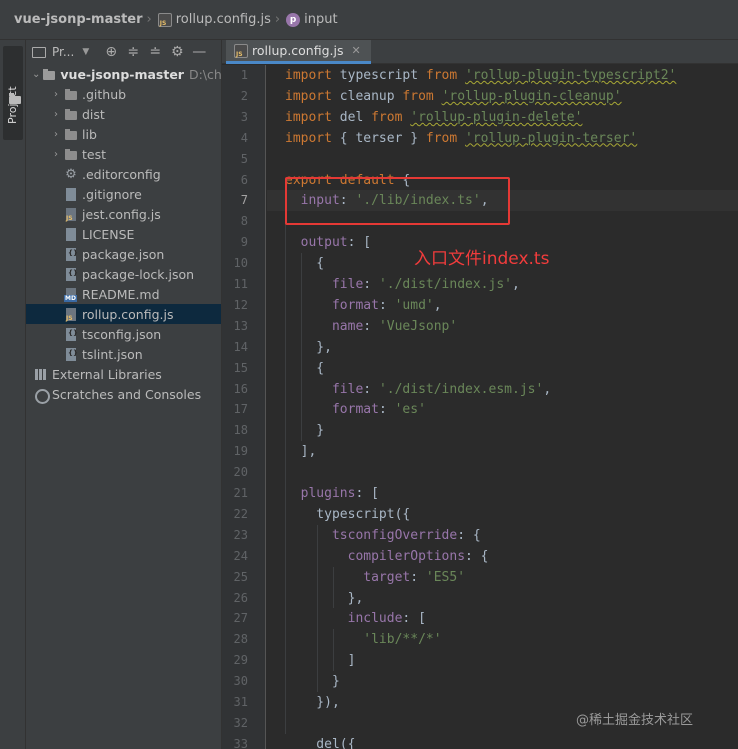 The height and width of the screenshot is (749, 738). What do you see at coordinates (240, 430) in the screenshot?
I see `line-number: 18` at bounding box center [240, 430].